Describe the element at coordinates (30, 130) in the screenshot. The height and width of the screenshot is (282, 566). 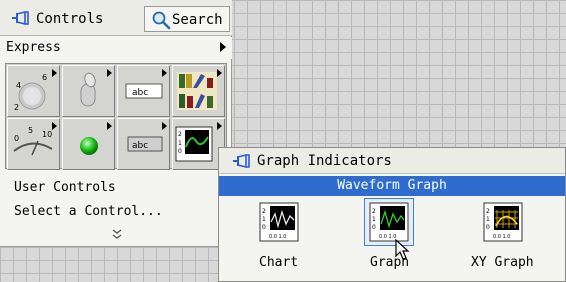
I see `svg-text: 5` at that location.